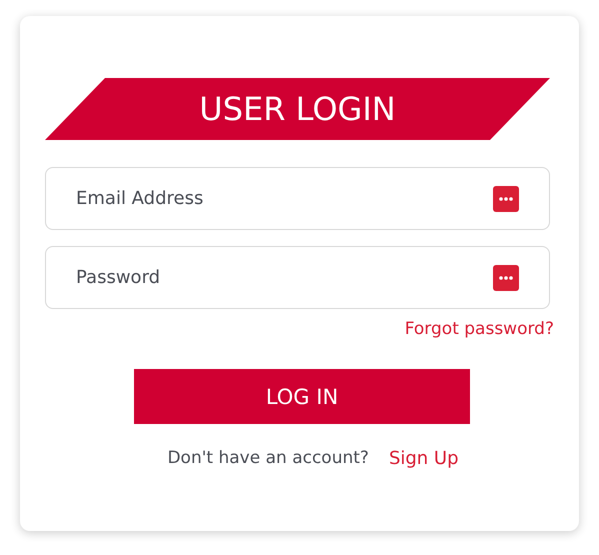 Image resolution: width=599 pixels, height=555 pixels. What do you see at coordinates (479, 329) in the screenshot?
I see `forgot-password-link: Forgot password?` at bounding box center [479, 329].